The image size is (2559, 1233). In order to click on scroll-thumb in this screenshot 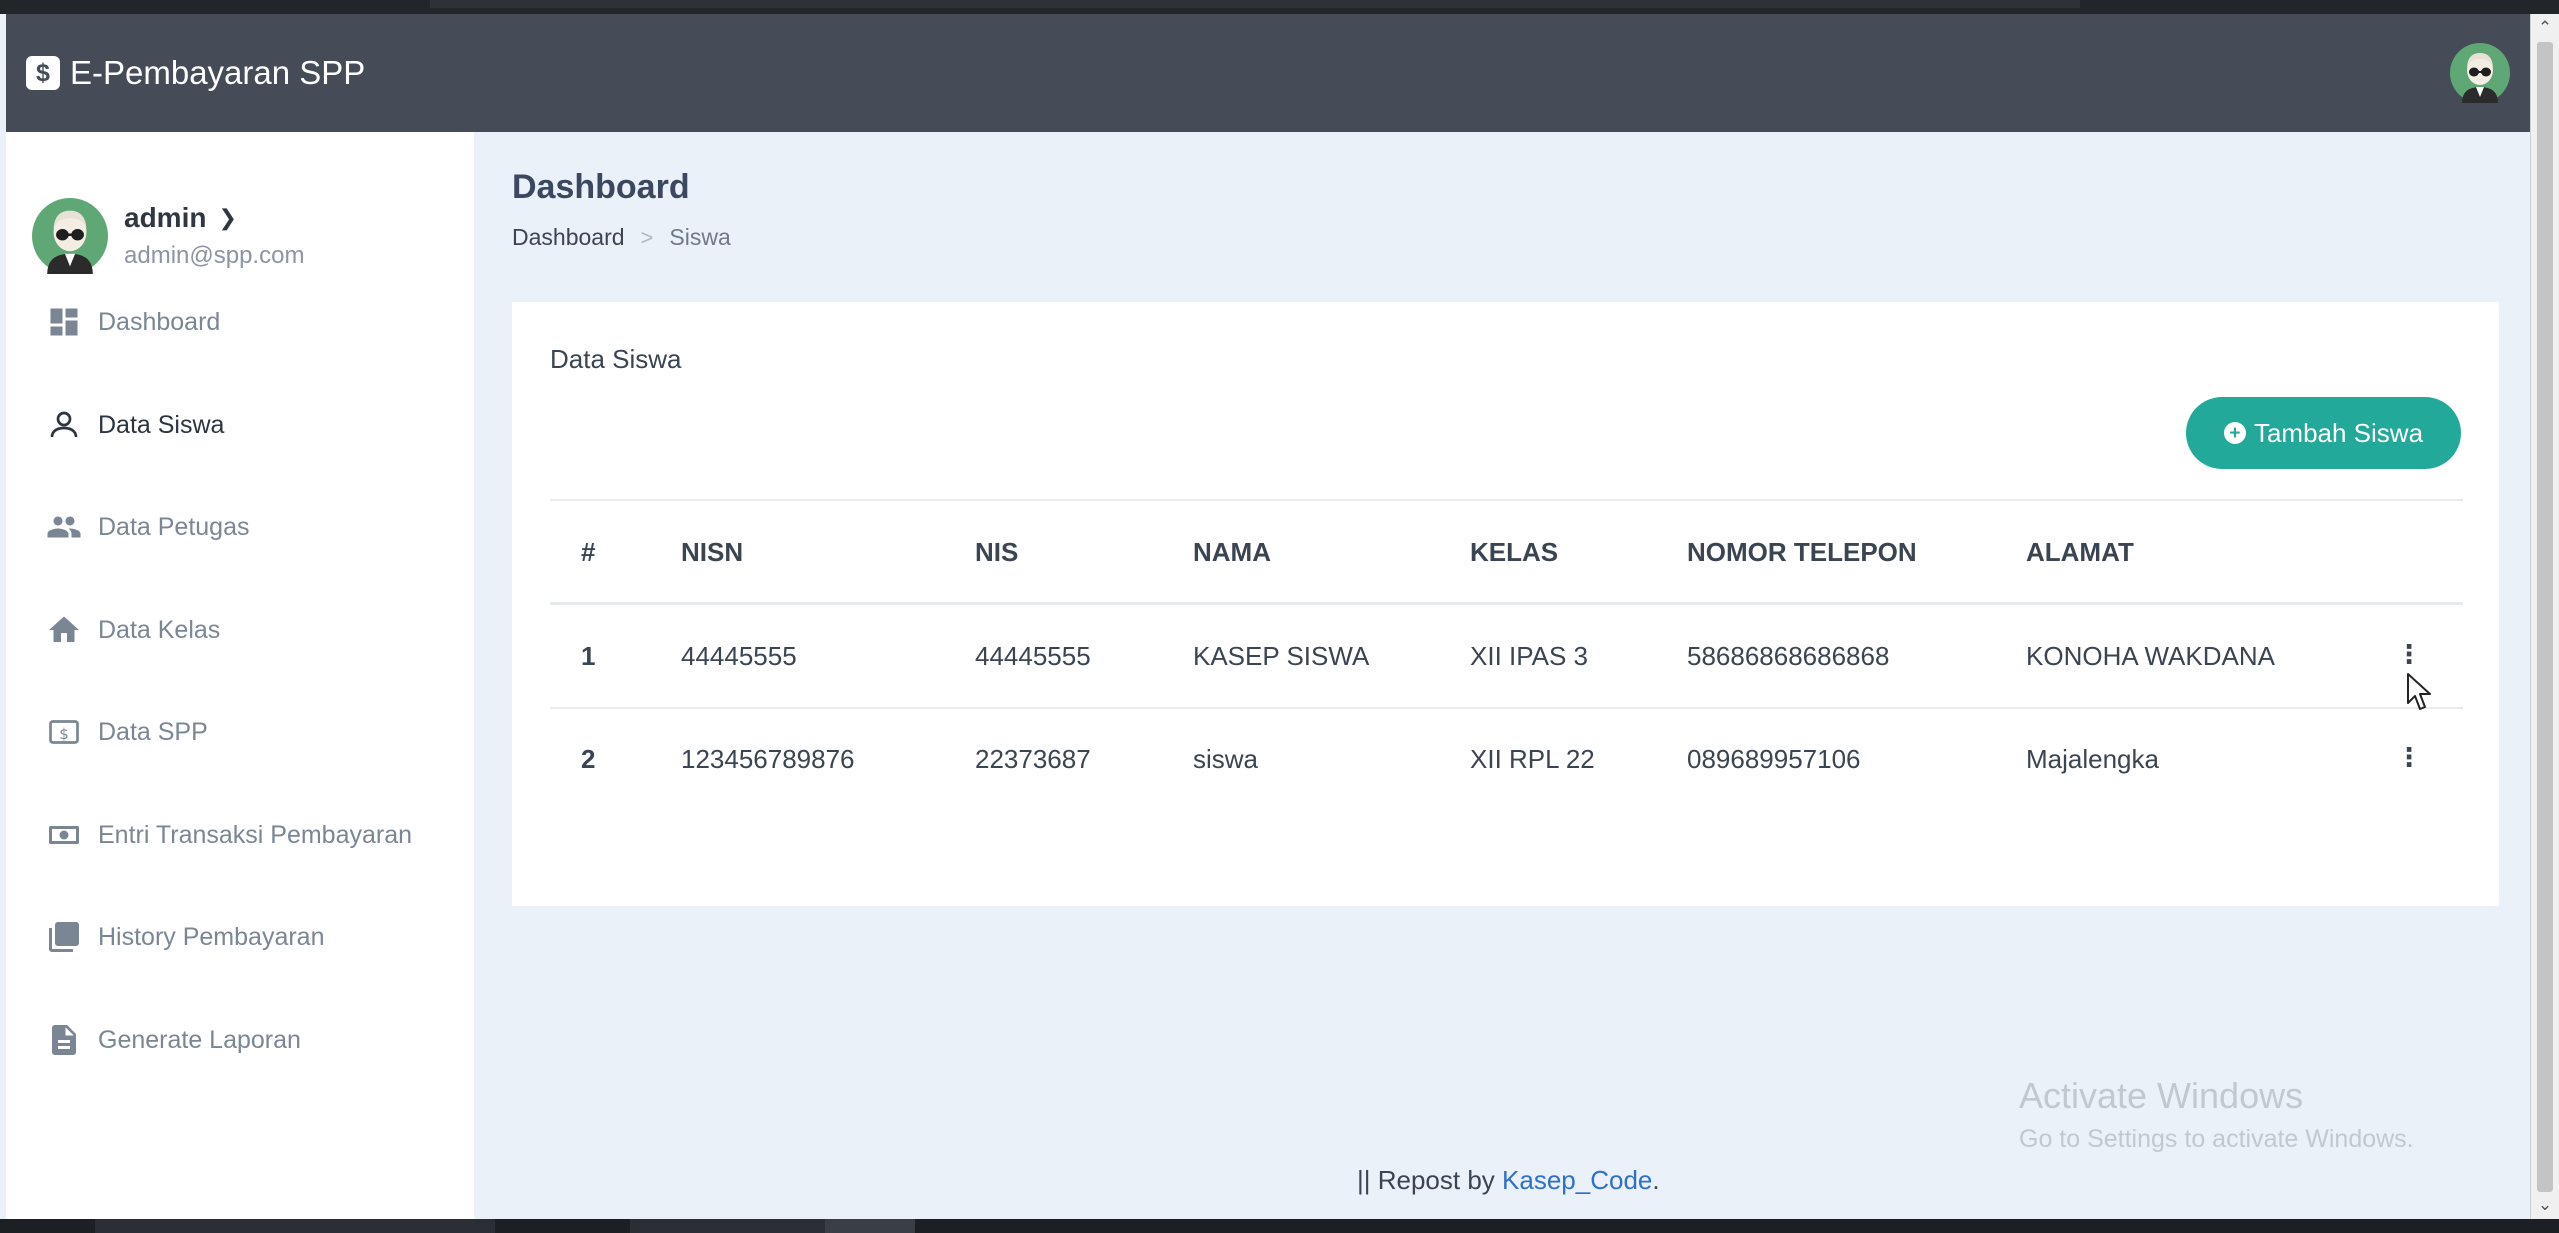, I will do `click(2545, 617)`.